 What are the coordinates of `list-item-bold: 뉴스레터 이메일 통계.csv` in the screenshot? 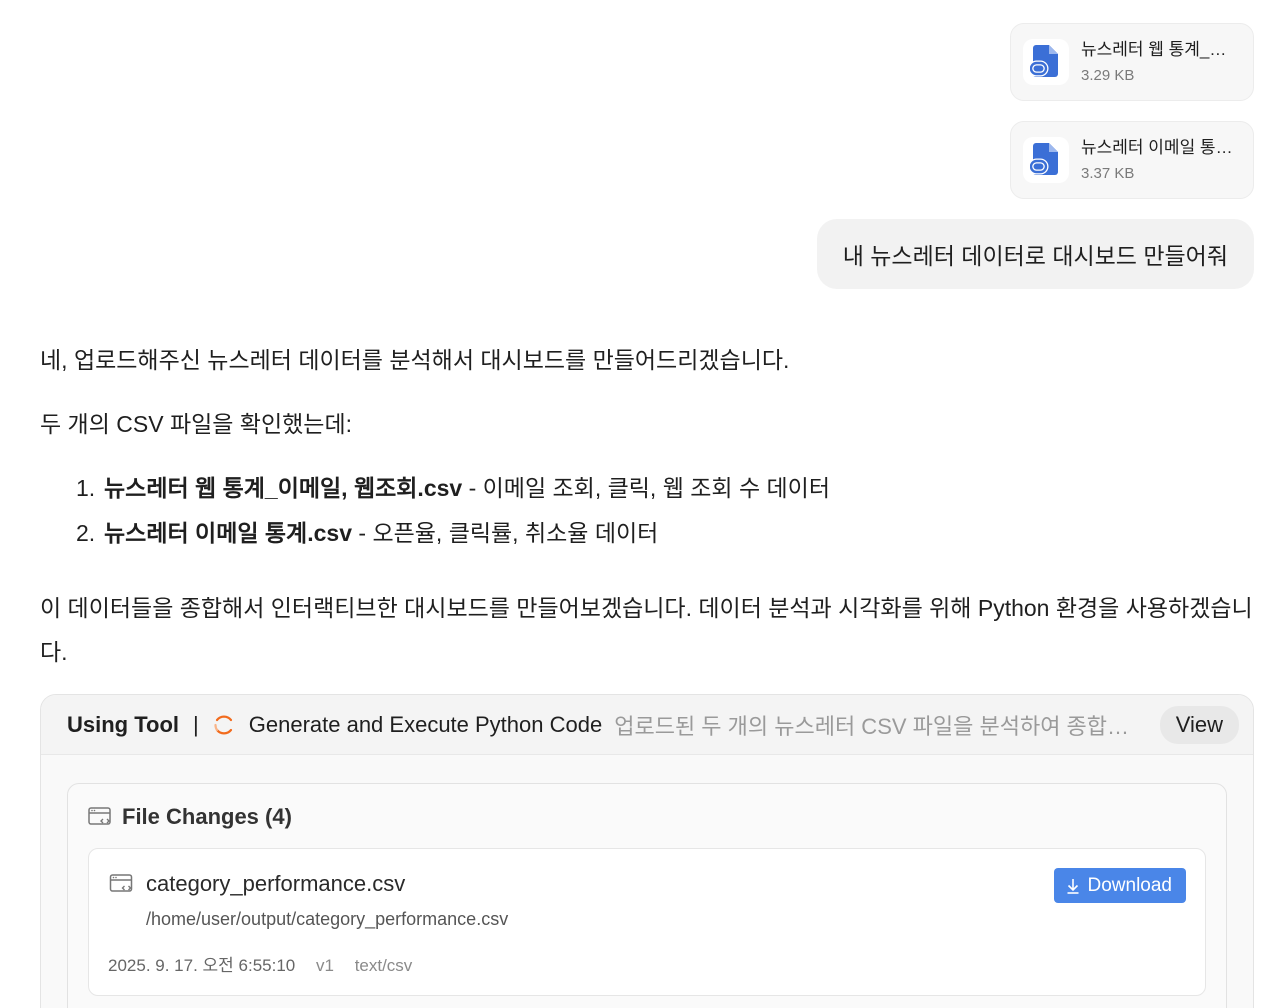 It's located at (228, 533).